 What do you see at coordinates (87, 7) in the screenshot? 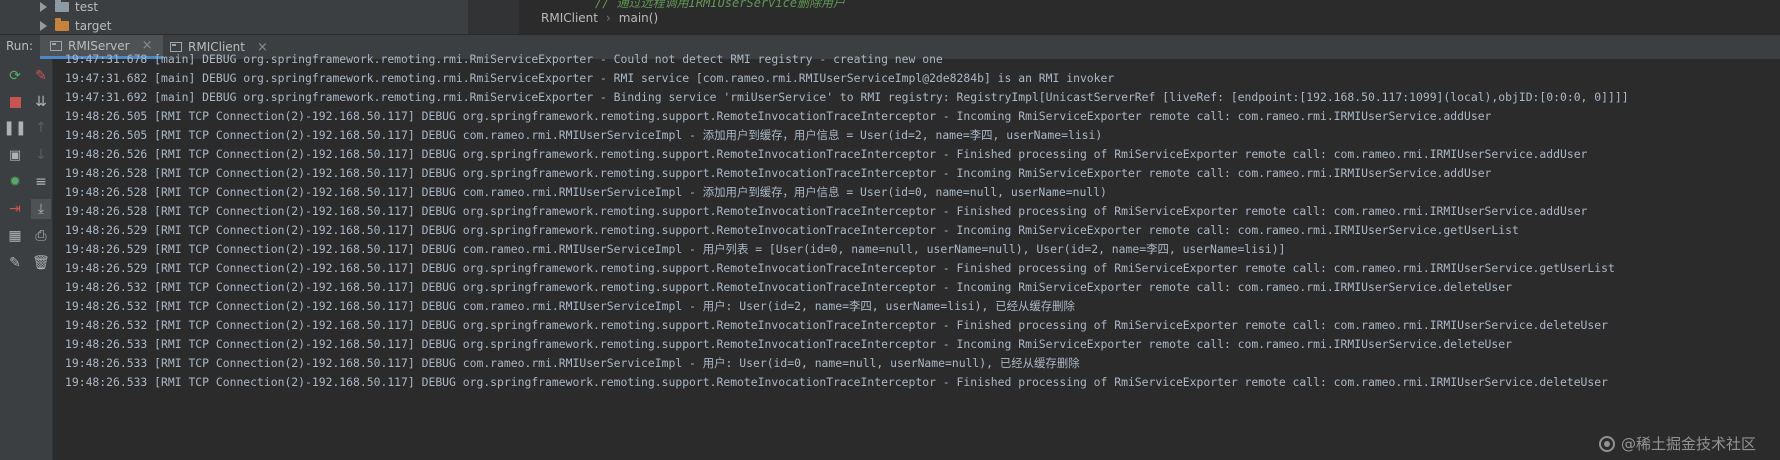
I see `tree-item-label: test` at bounding box center [87, 7].